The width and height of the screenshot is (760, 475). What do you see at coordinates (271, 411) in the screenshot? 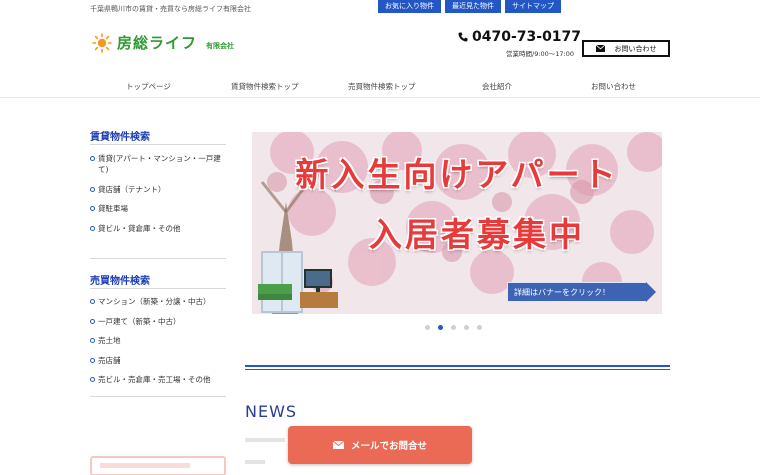
I see `news-heading: NEWS` at bounding box center [271, 411].